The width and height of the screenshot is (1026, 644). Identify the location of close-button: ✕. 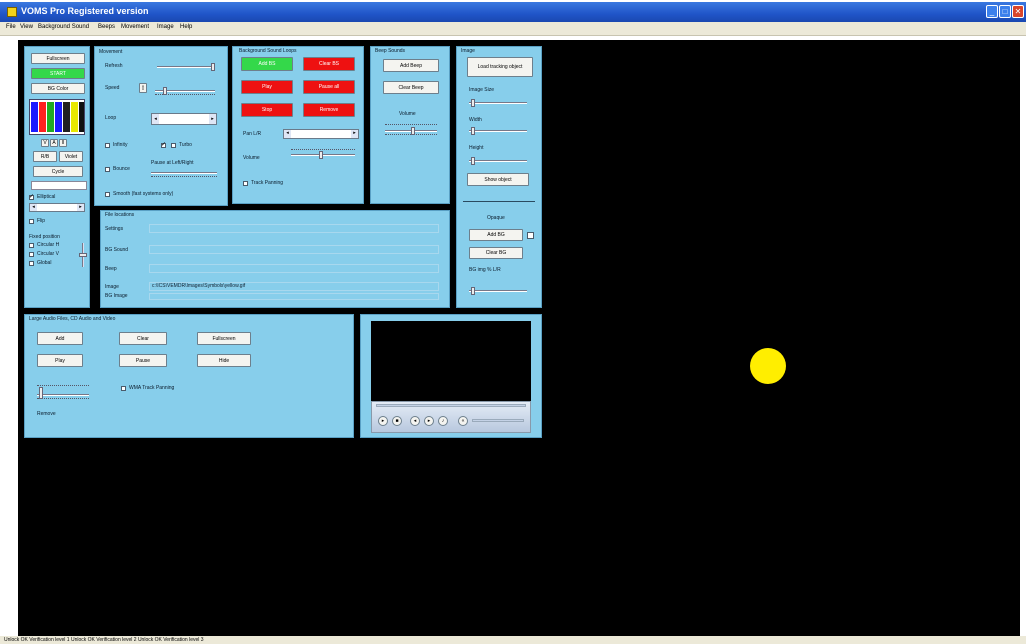
(1018, 11).